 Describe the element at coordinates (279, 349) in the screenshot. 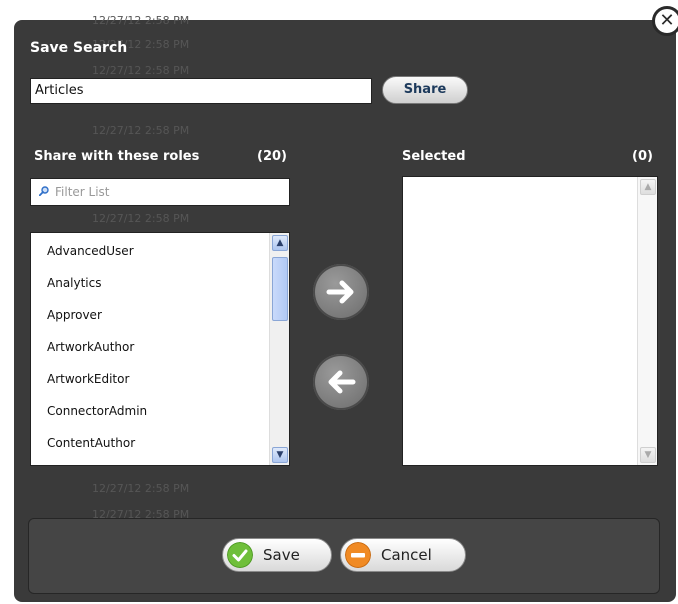

I see `roles-scrollbar: ▲ ▼` at that location.